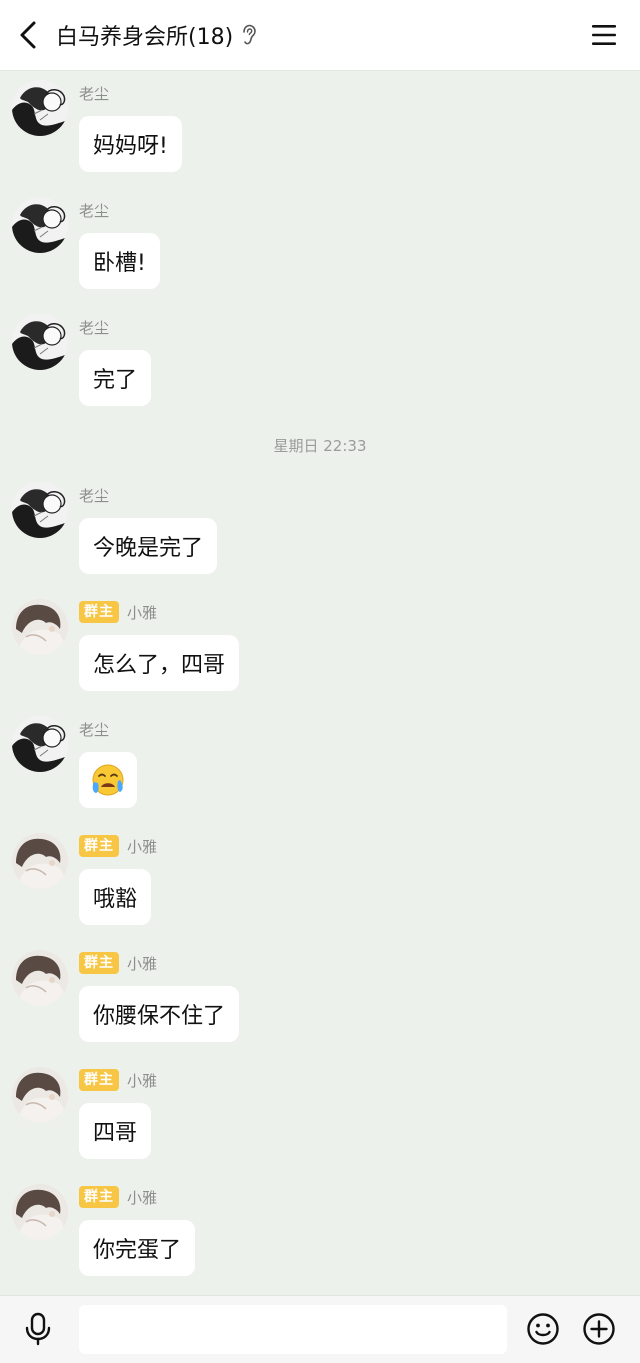 The height and width of the screenshot is (1363, 640). I want to click on voice-button, so click(38, 1329).